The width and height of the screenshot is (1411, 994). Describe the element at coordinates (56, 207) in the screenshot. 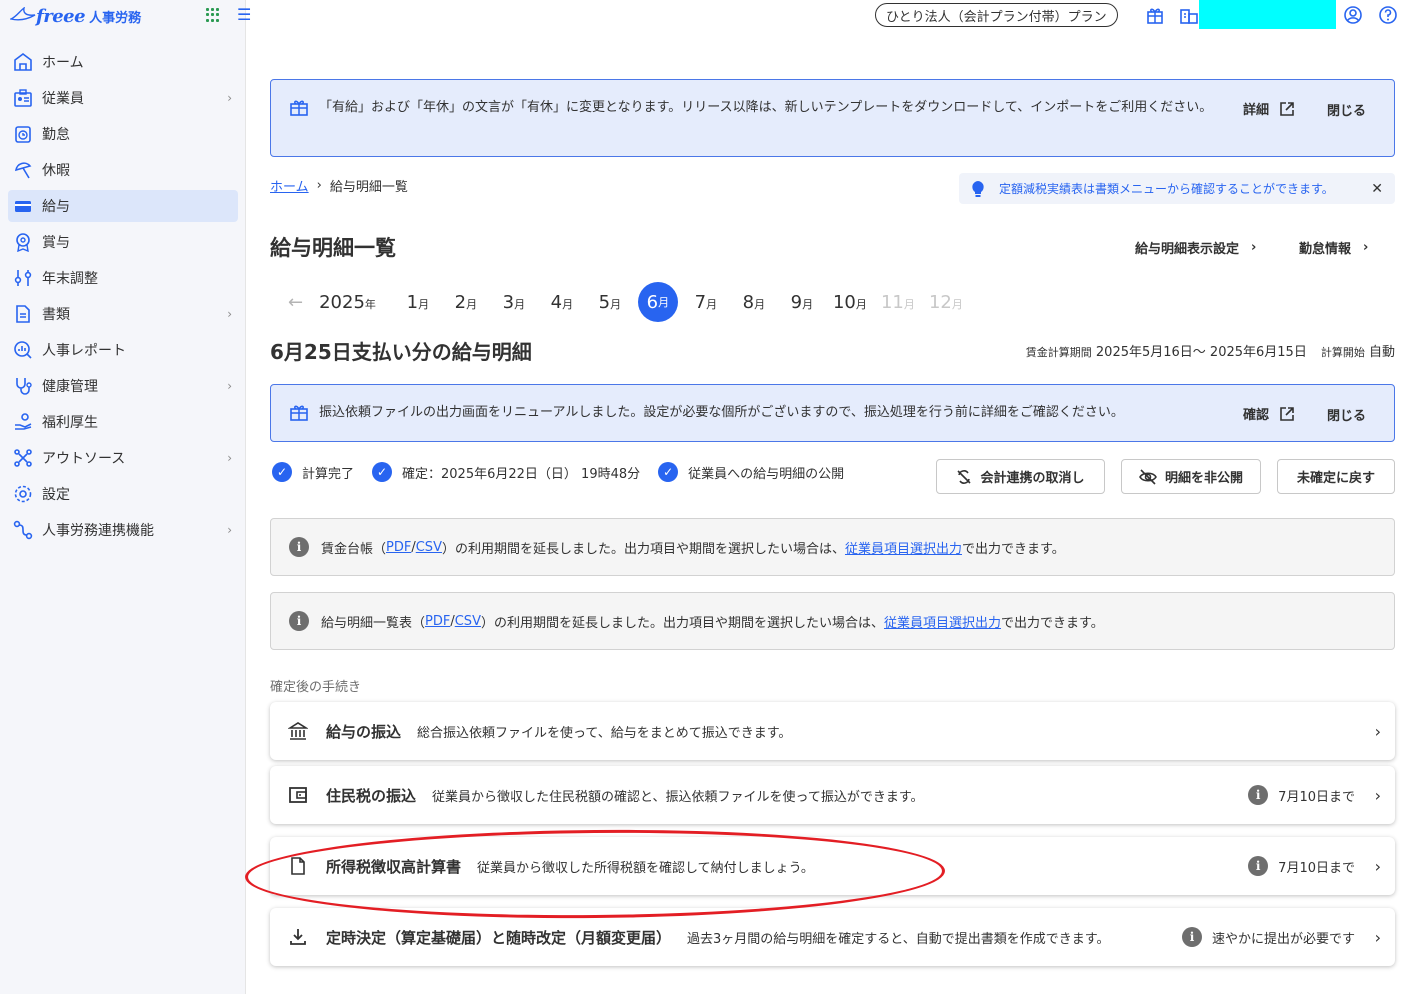

I see `sidebar-item-label: 給与` at that location.